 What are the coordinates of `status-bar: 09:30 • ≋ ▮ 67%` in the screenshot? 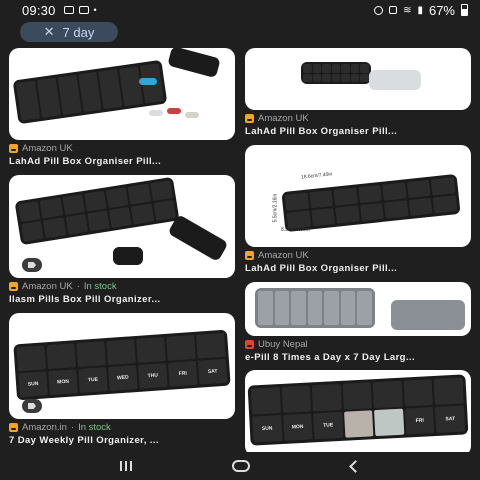 It's located at (240, 10).